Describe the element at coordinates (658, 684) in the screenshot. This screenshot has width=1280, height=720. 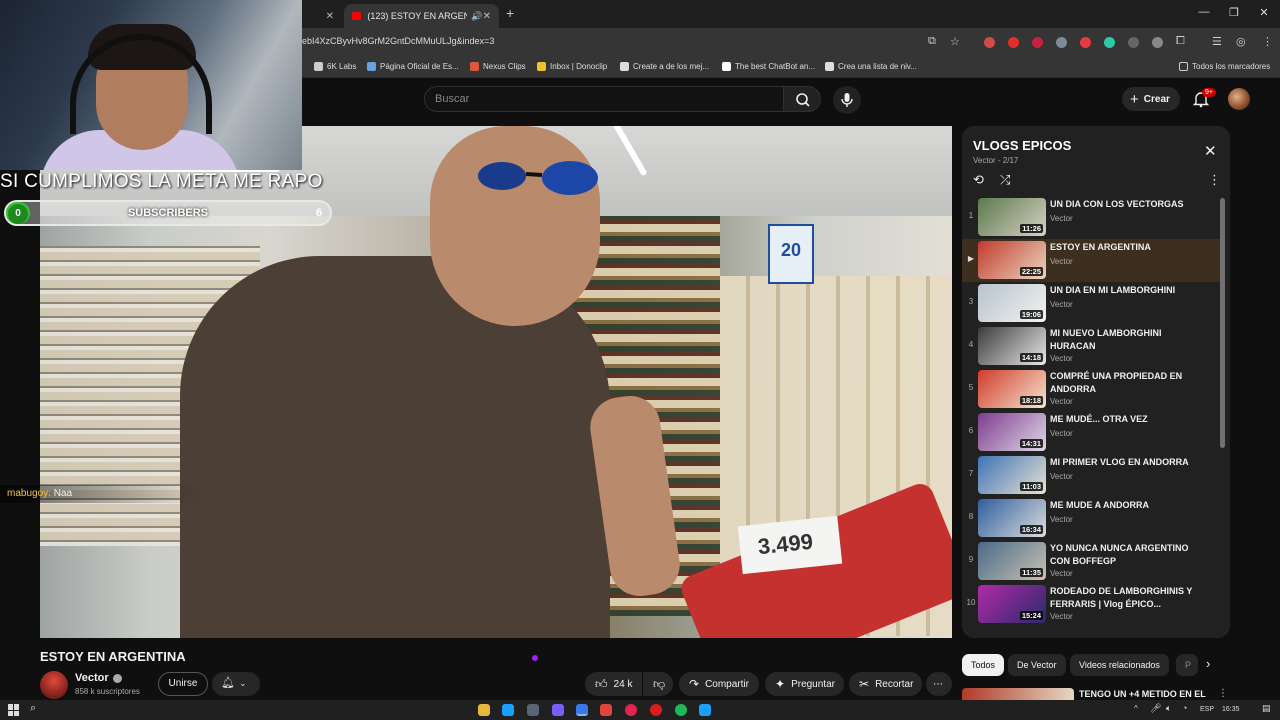
I see `dislike-button: 👎︎` at that location.